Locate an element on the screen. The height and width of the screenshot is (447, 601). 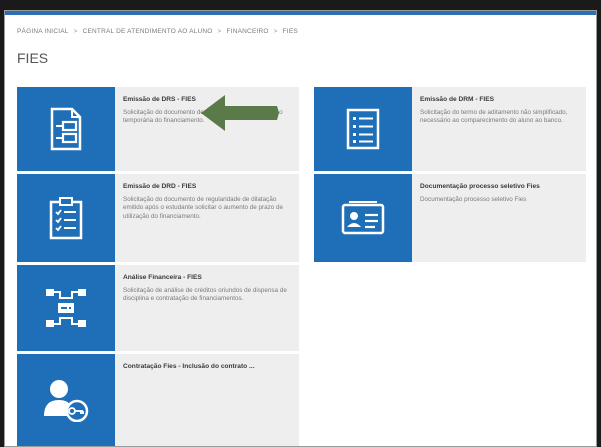
card-title: Análise Financeira - FIES is located at coordinates (162, 277).